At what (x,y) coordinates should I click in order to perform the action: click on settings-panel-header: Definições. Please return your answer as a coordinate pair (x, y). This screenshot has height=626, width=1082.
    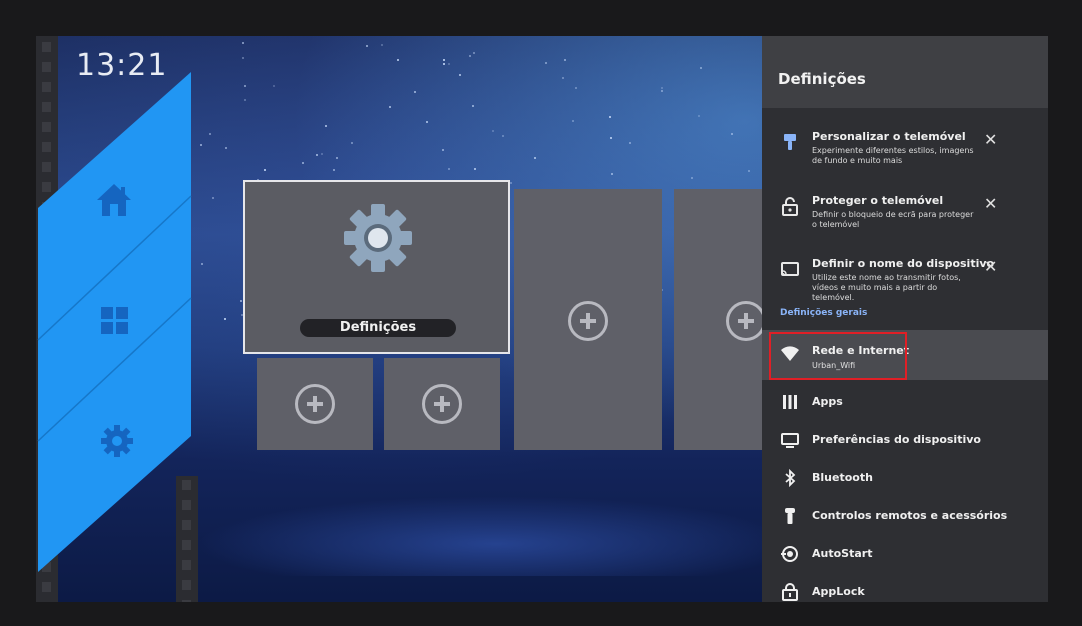
    Looking at the image, I should click on (905, 72).